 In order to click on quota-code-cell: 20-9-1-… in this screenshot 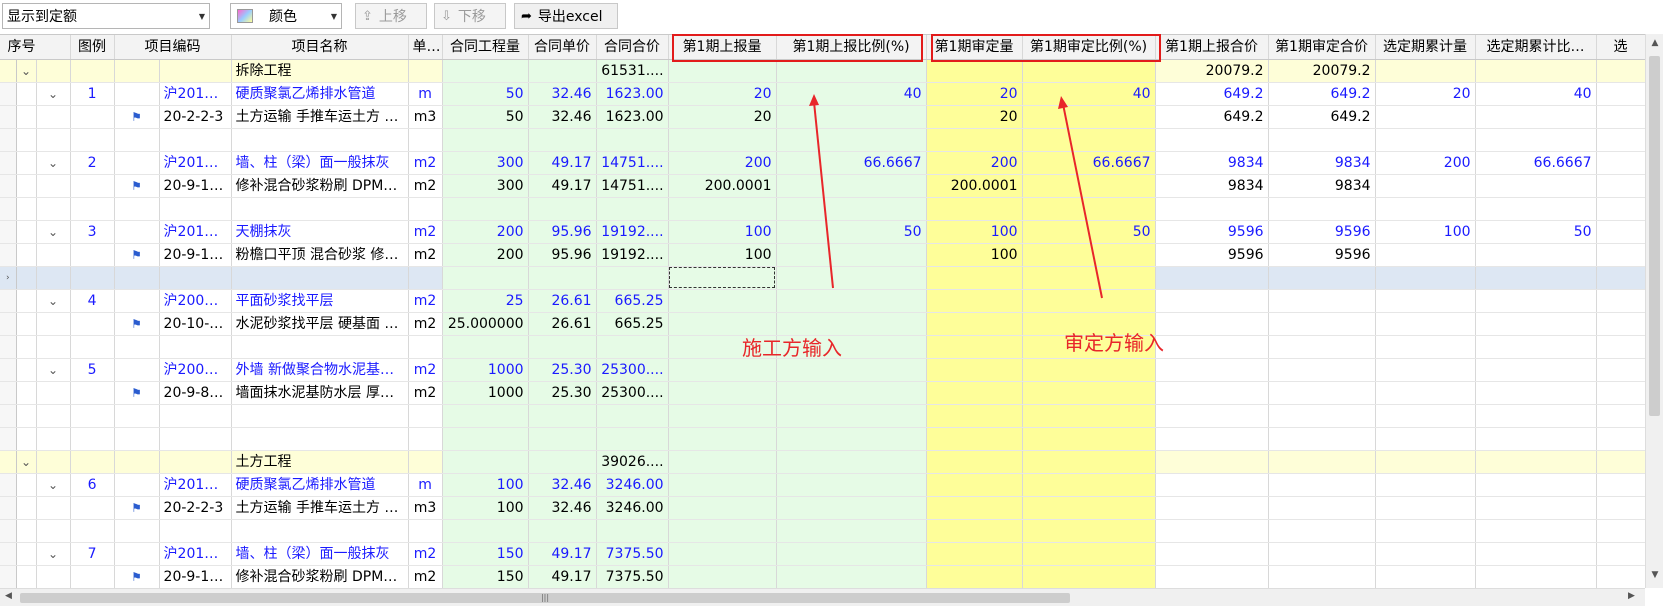, I will do `click(195, 576)`.